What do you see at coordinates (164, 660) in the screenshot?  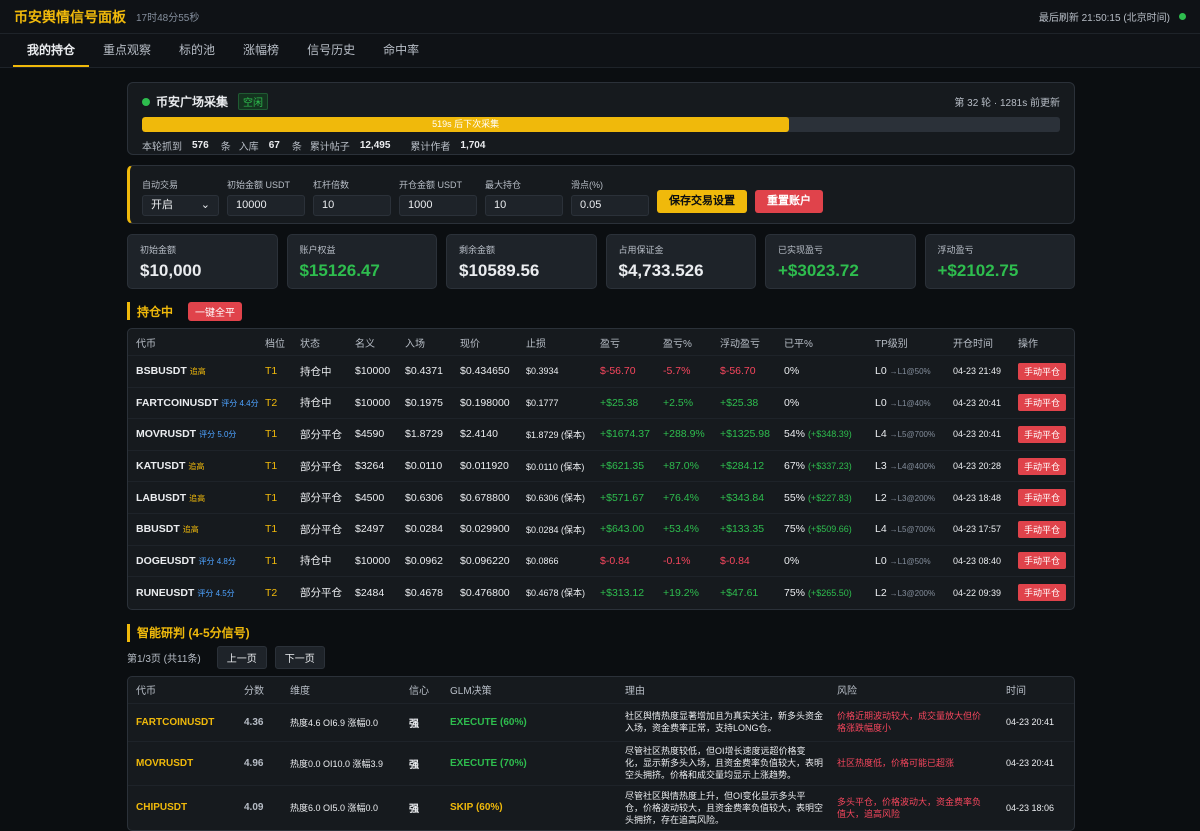 I see `page-info: 第1/3页 (共11条)` at bounding box center [164, 660].